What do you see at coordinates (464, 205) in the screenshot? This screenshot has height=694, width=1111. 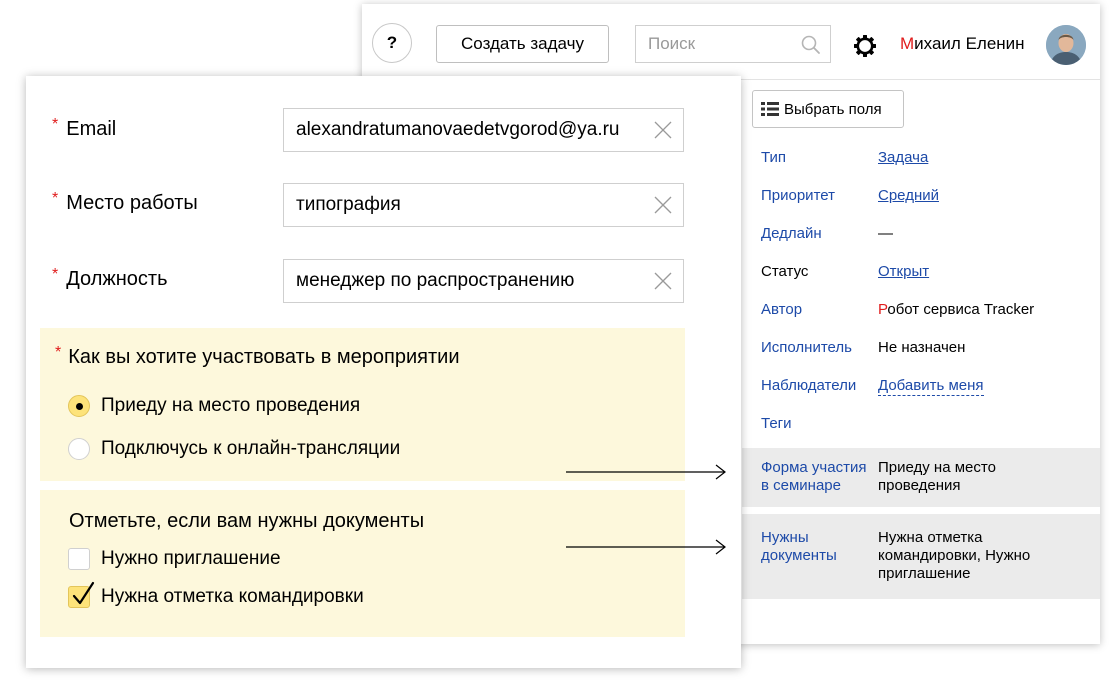 I see `workplace-input` at bounding box center [464, 205].